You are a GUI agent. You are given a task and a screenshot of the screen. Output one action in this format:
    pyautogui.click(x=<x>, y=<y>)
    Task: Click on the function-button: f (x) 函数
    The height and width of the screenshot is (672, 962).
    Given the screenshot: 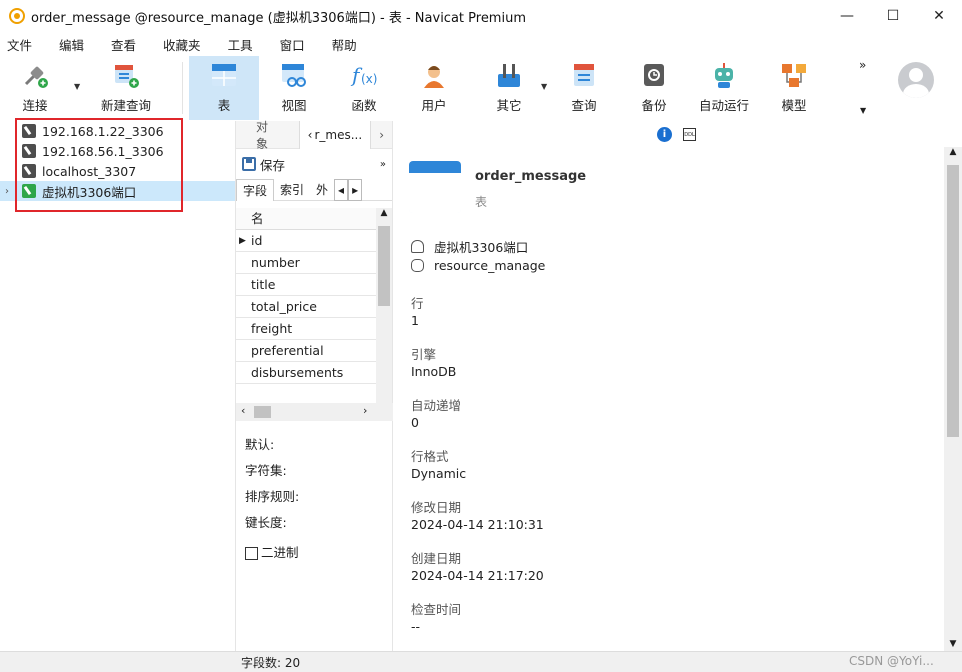 What is the action you would take?
    pyautogui.click(x=364, y=88)
    